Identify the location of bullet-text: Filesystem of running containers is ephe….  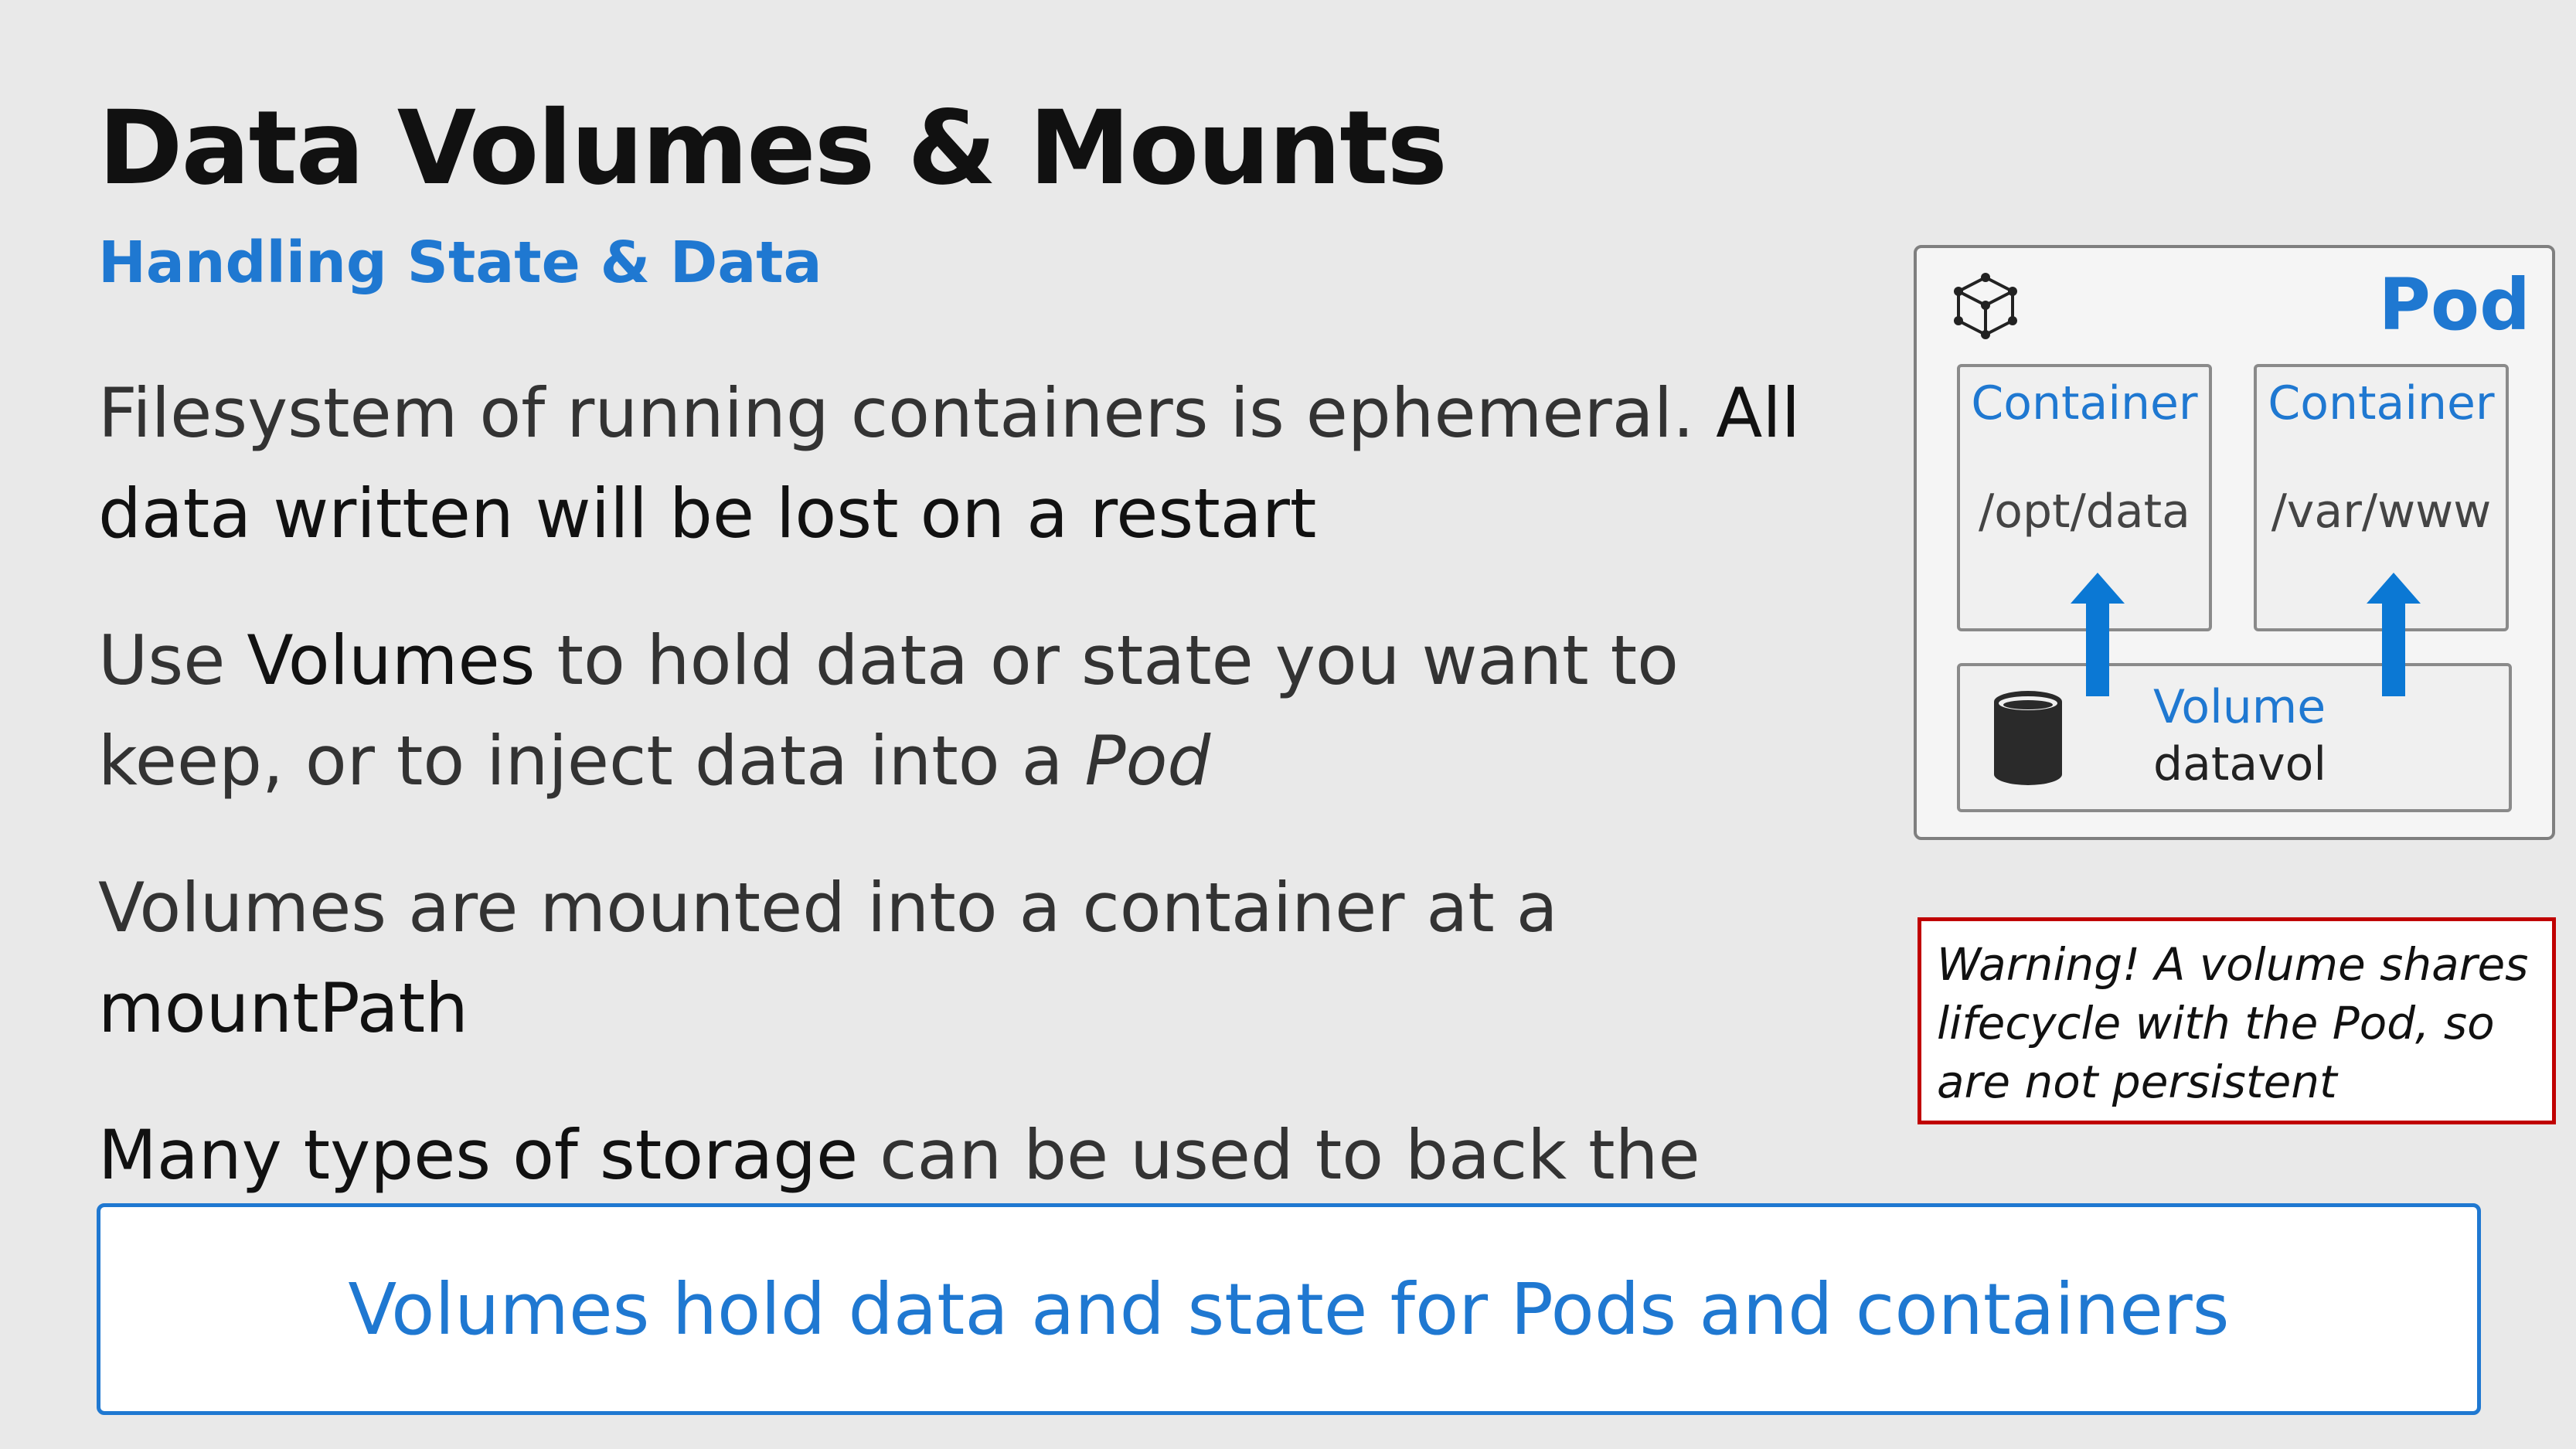
(907, 413).